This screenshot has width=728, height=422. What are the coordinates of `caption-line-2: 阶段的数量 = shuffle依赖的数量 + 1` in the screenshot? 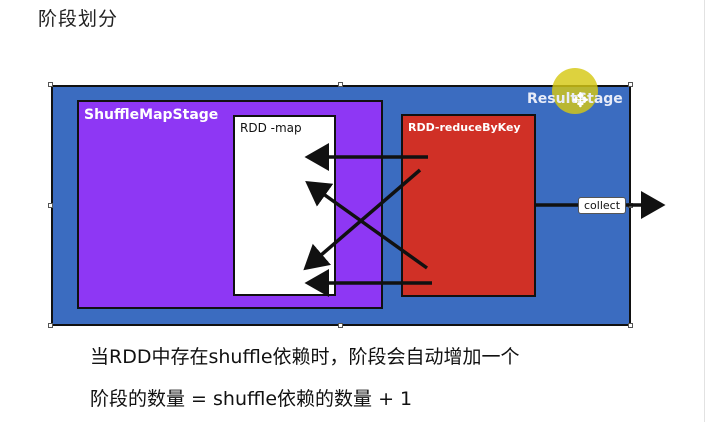 It's located at (251, 399).